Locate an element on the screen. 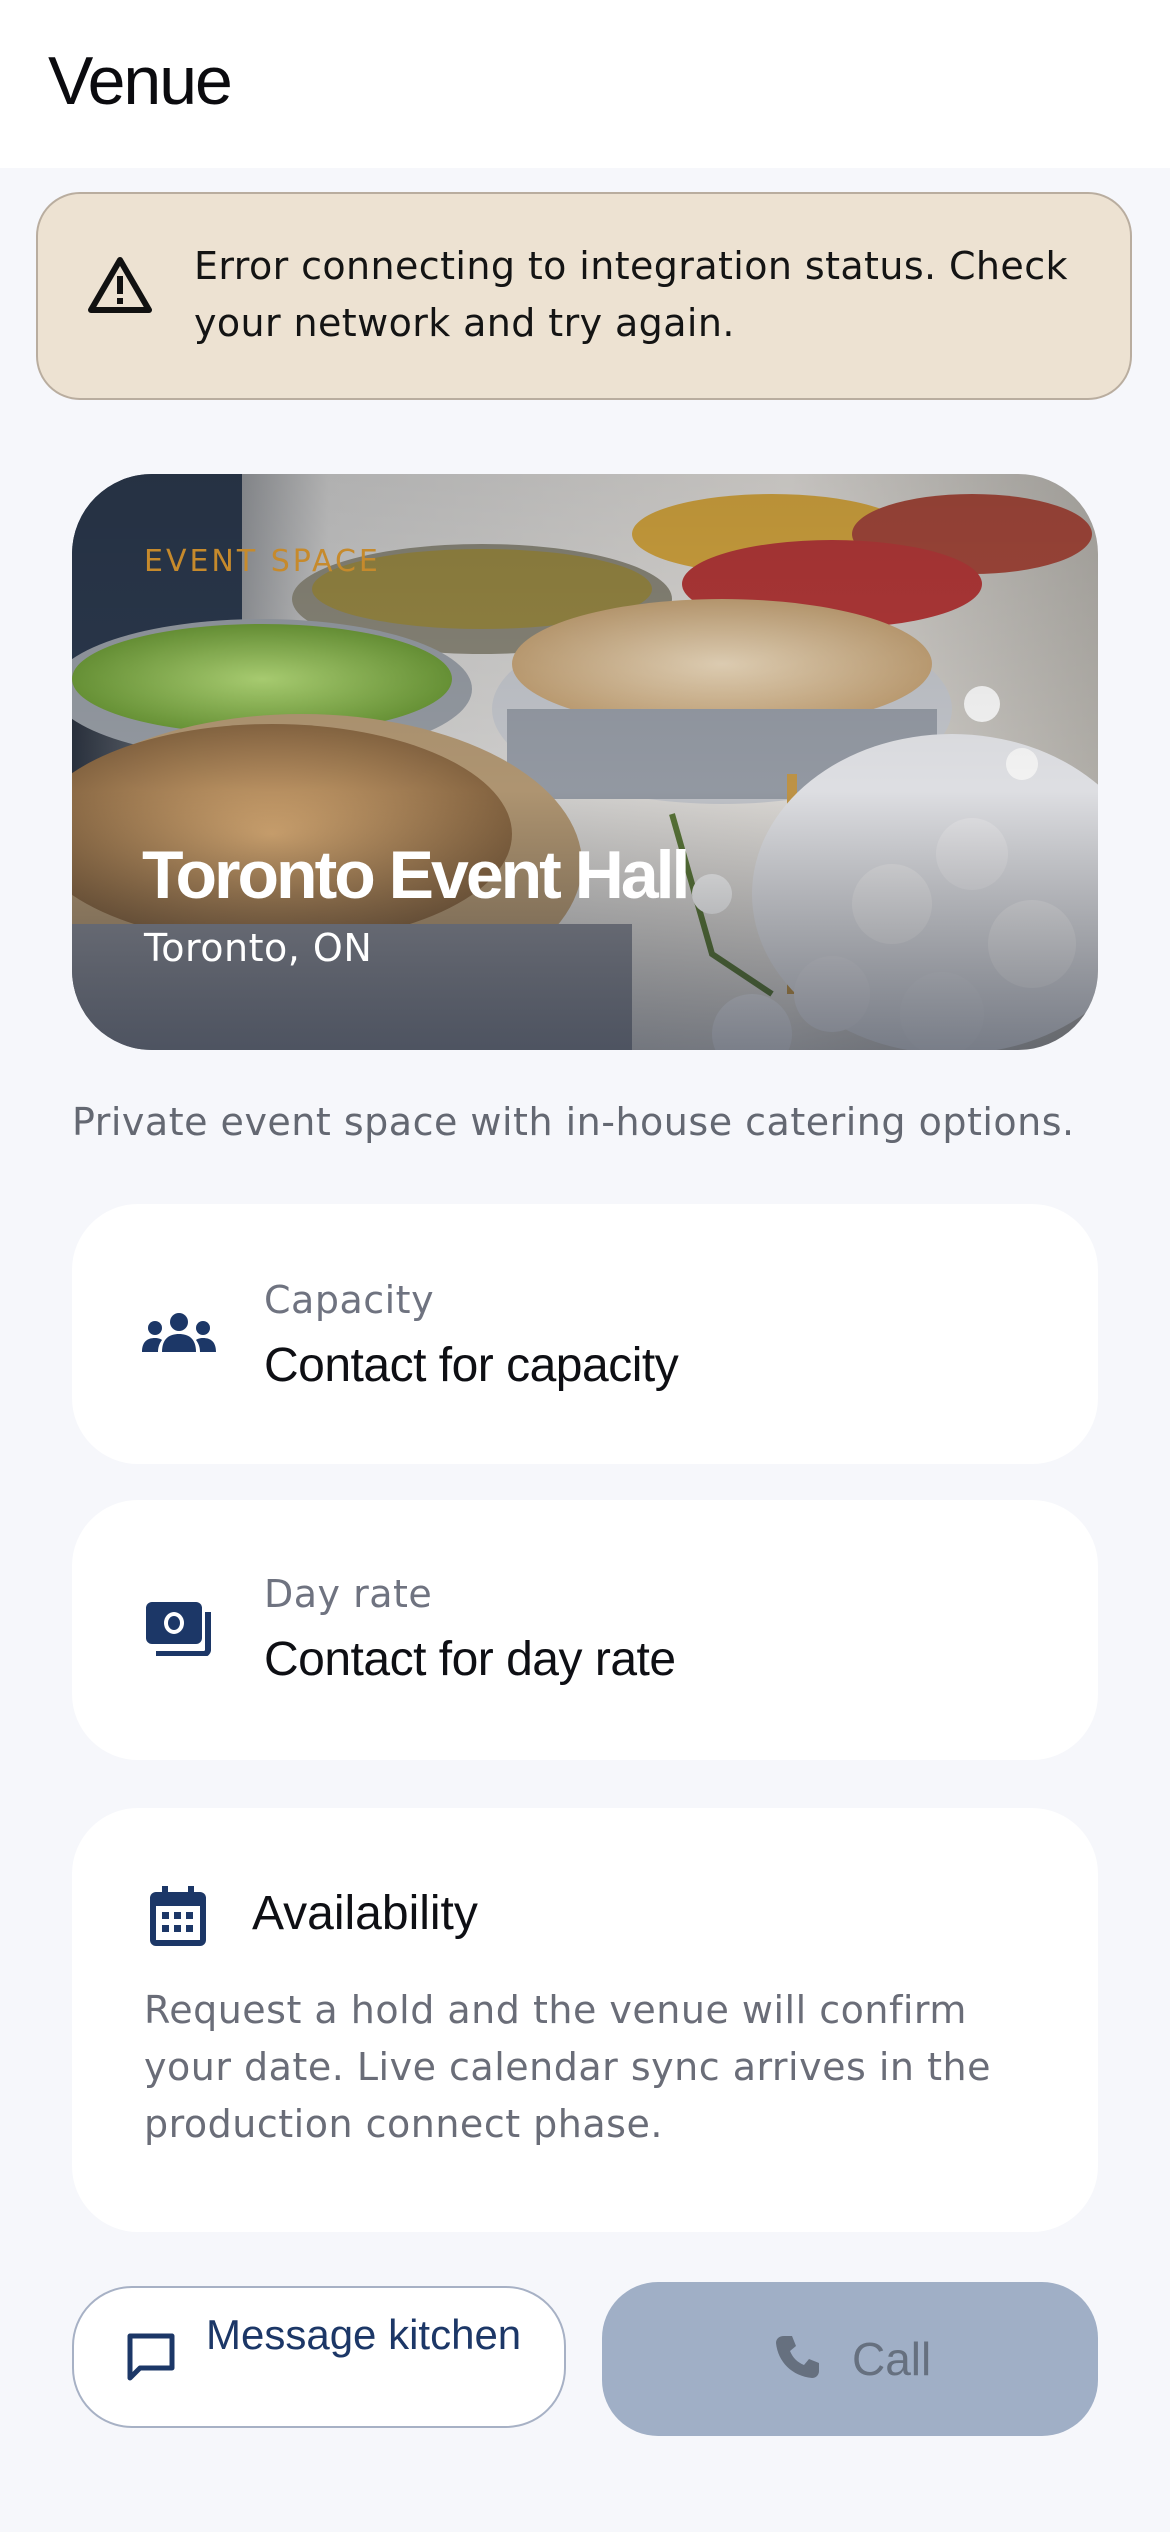 Image resolution: width=1170 pixels, height=2532 pixels. call-button: Call is located at coordinates (850, 2359).